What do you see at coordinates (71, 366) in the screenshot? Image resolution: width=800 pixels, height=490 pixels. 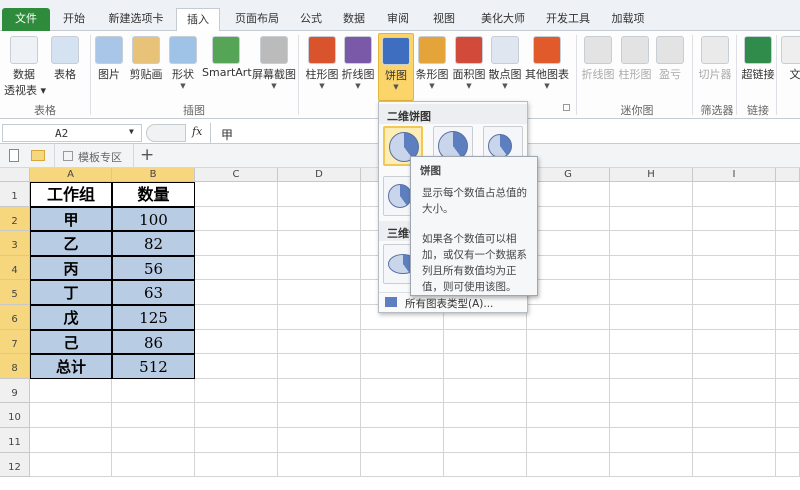 I see `table-cell: 总计` at bounding box center [71, 366].